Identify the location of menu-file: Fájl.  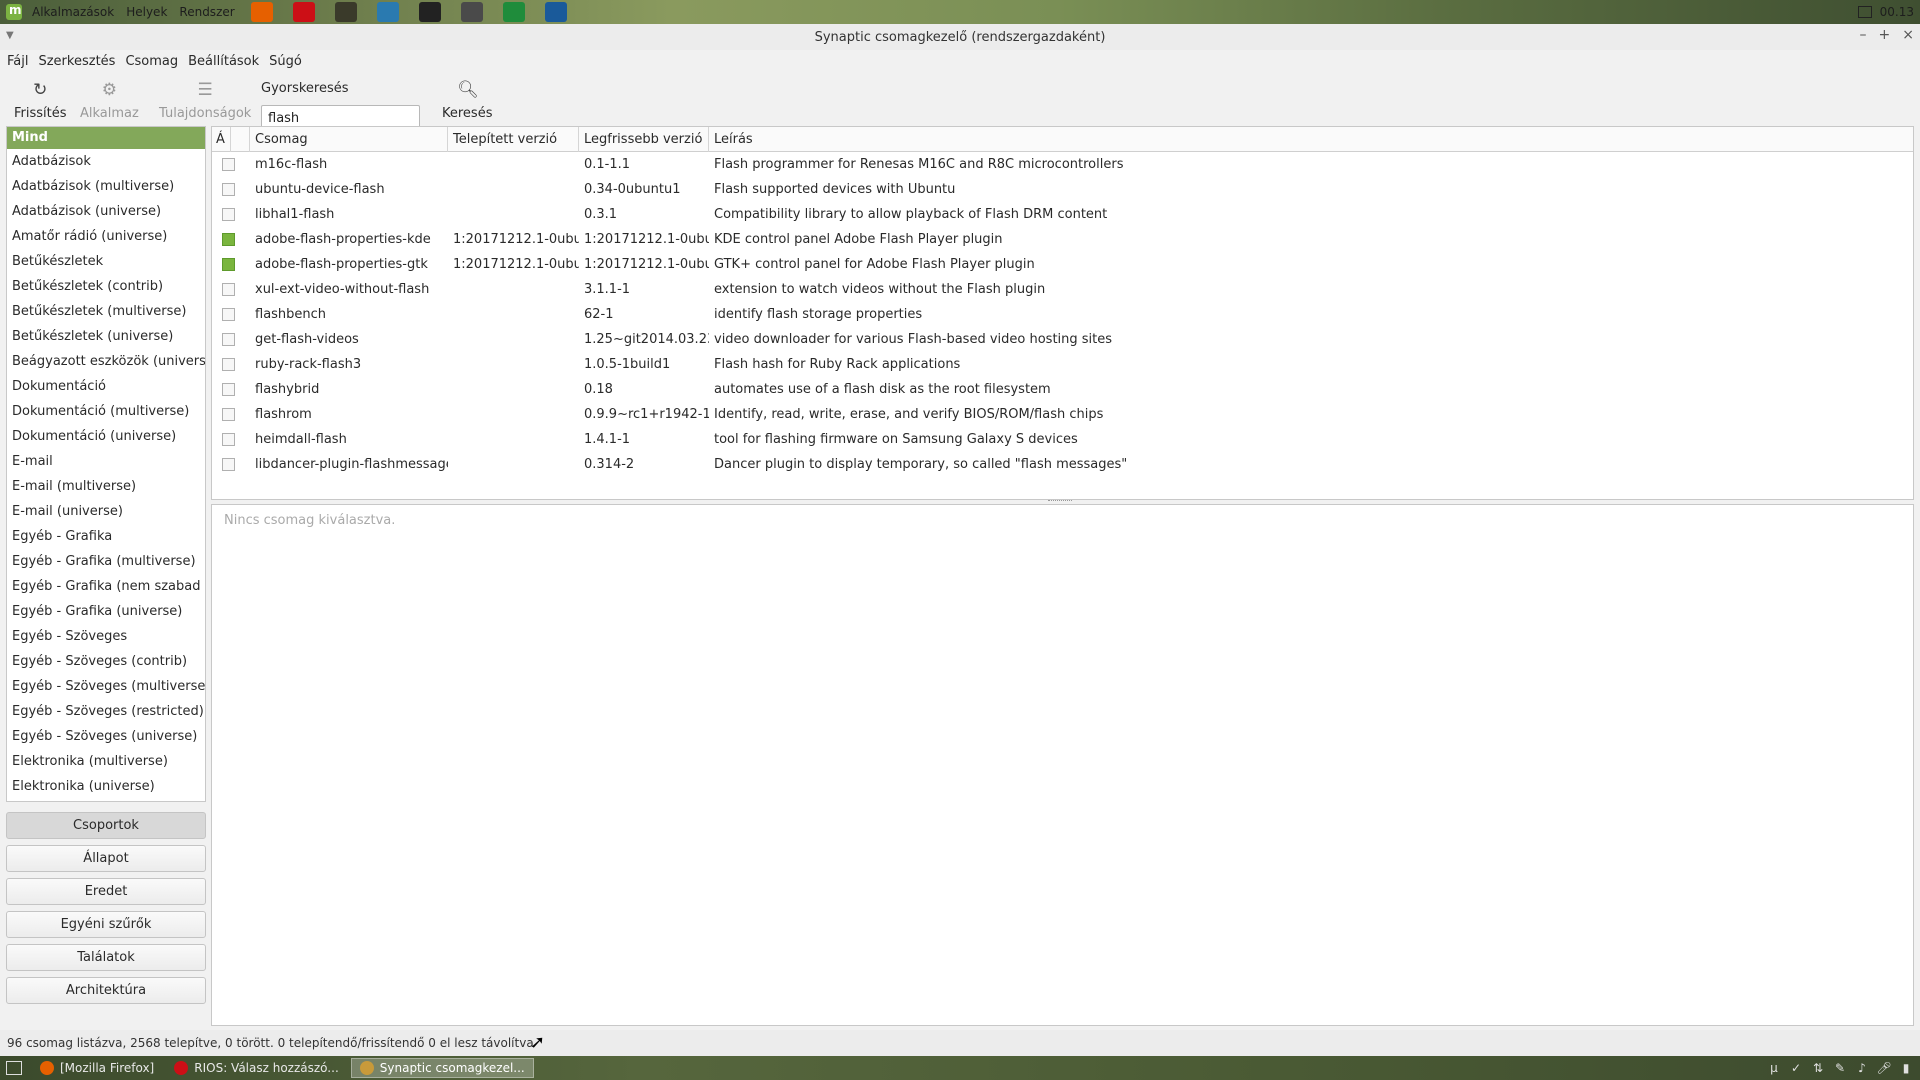
(17, 61).